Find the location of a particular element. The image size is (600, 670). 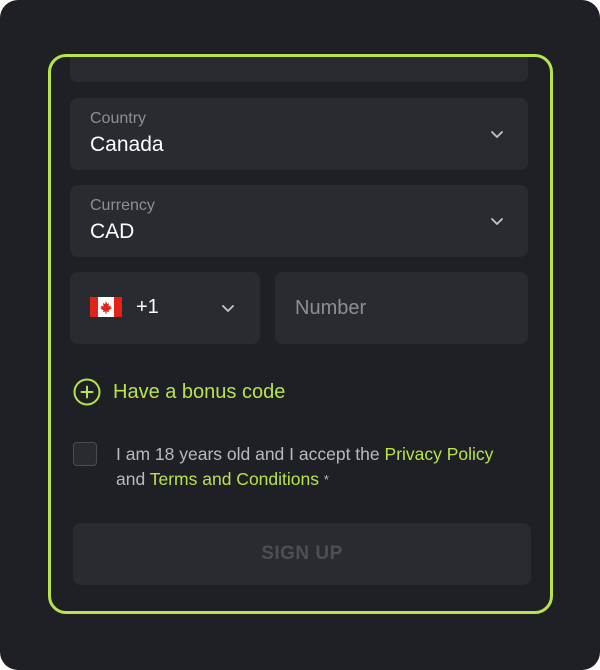

phone-code-select: +1 is located at coordinates (165, 308).